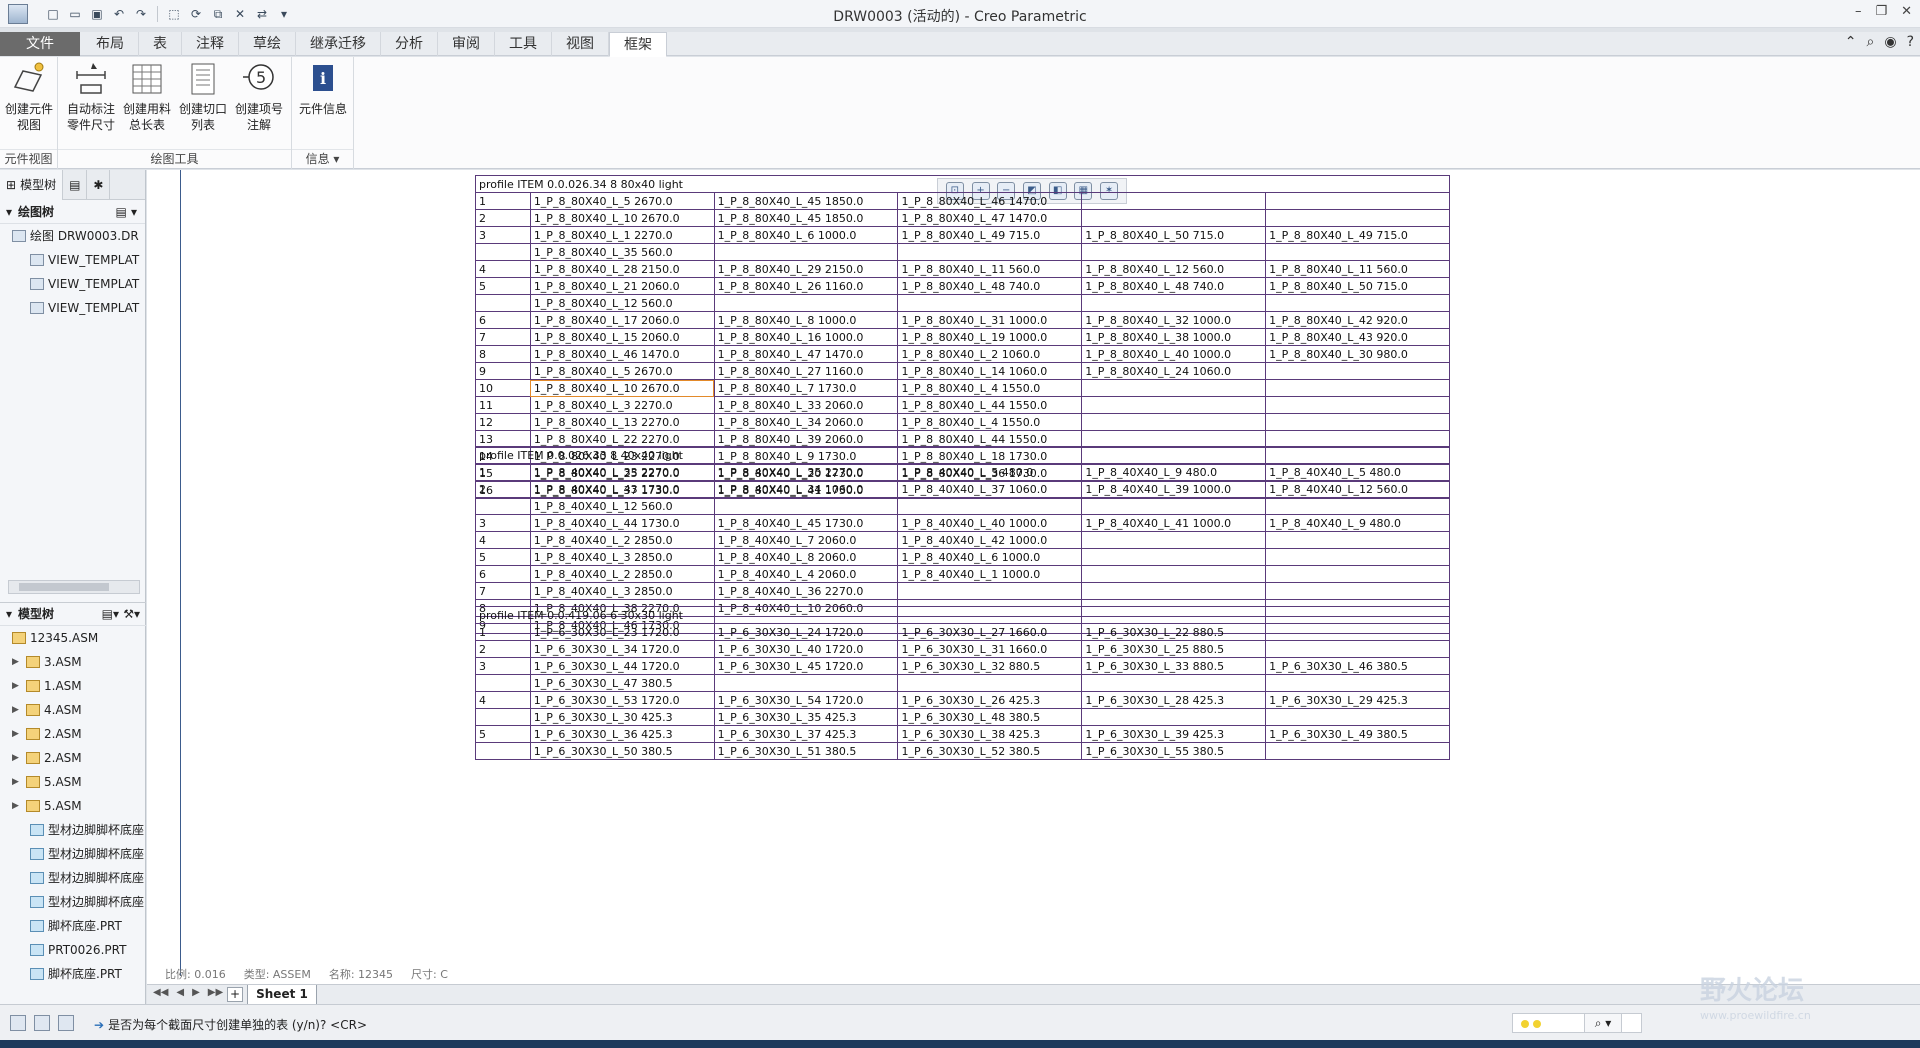 The height and width of the screenshot is (1048, 1920). What do you see at coordinates (990, 320) in the screenshot?
I see `table-cell: 1_P_8_80X40_L_31 1000.0` at bounding box center [990, 320].